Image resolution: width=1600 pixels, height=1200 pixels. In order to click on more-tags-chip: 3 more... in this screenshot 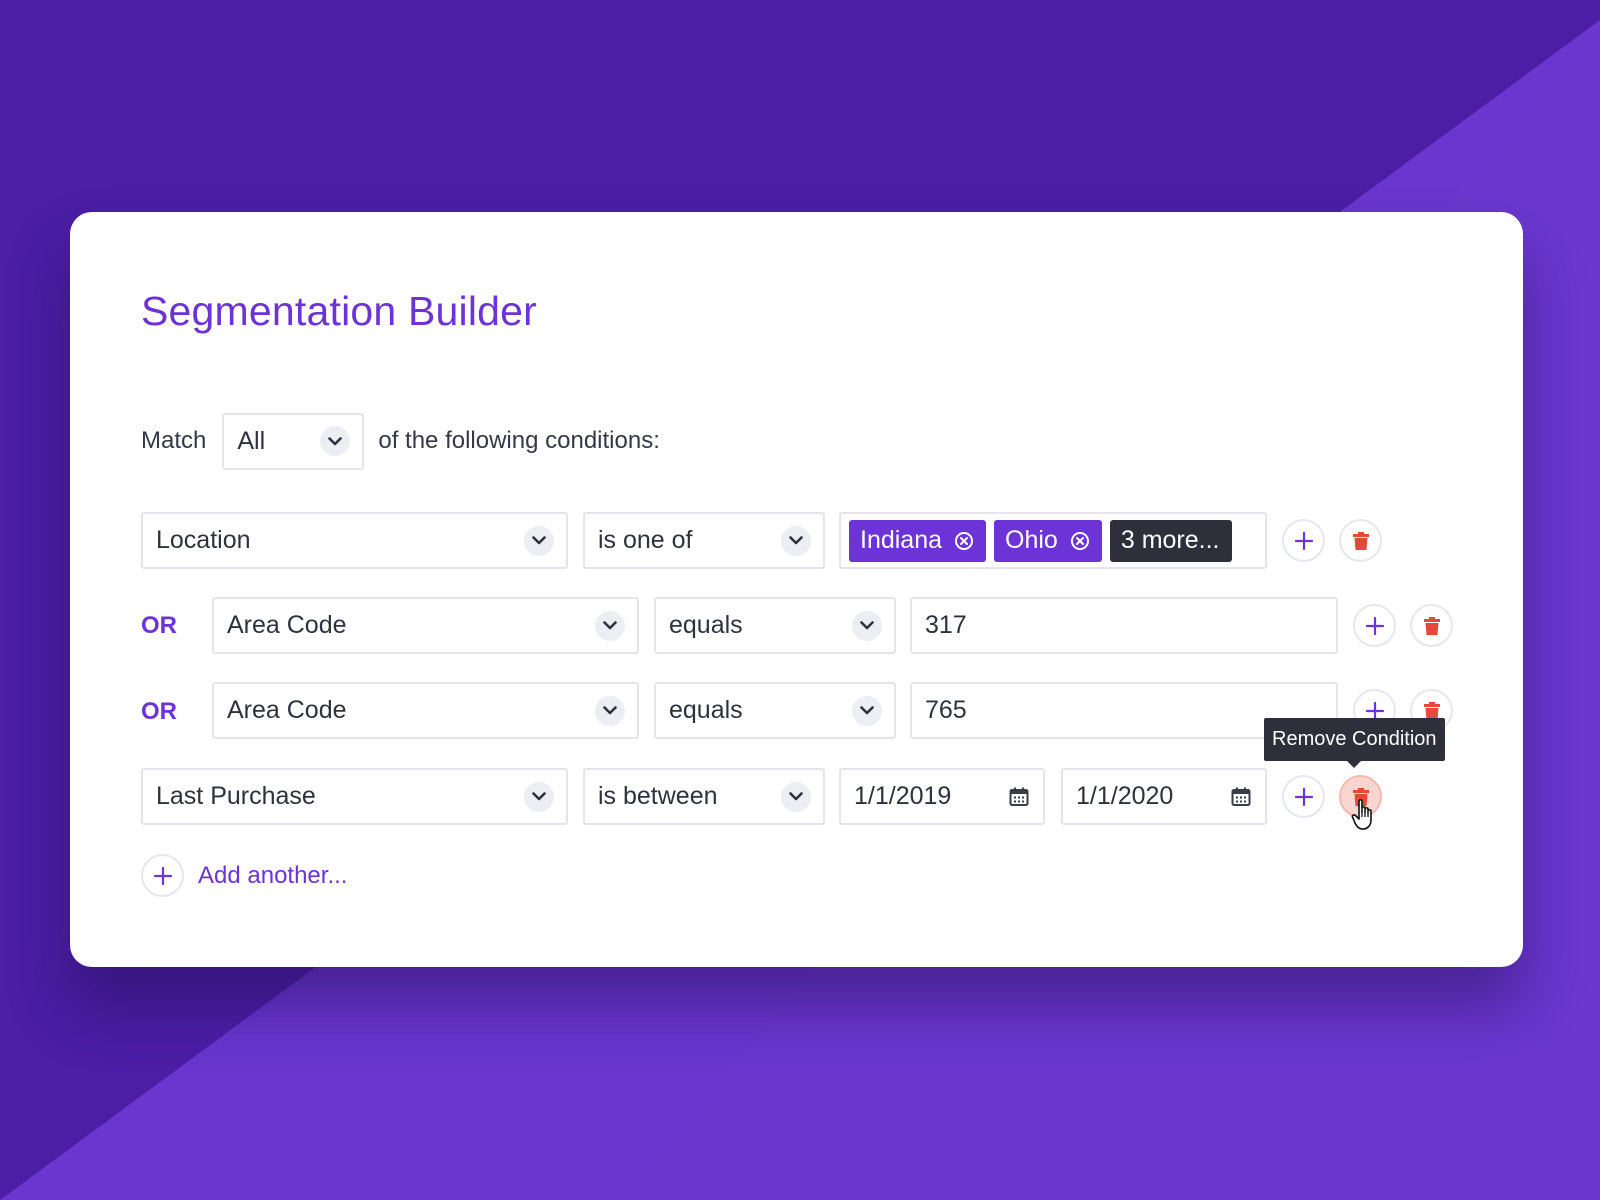, I will do `click(1170, 540)`.